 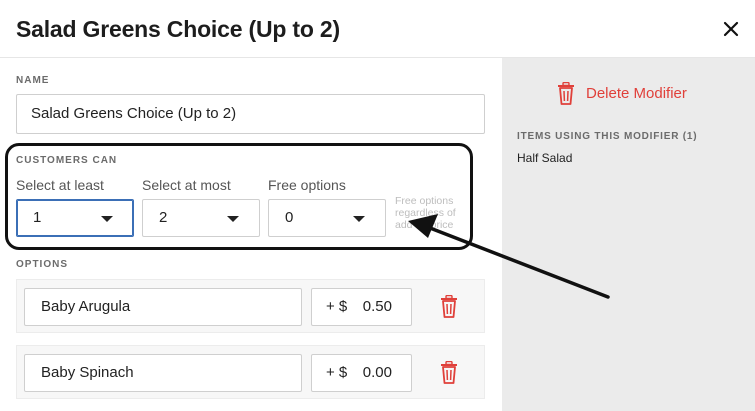 What do you see at coordinates (33, 80) in the screenshot?
I see `name-label: NAME` at bounding box center [33, 80].